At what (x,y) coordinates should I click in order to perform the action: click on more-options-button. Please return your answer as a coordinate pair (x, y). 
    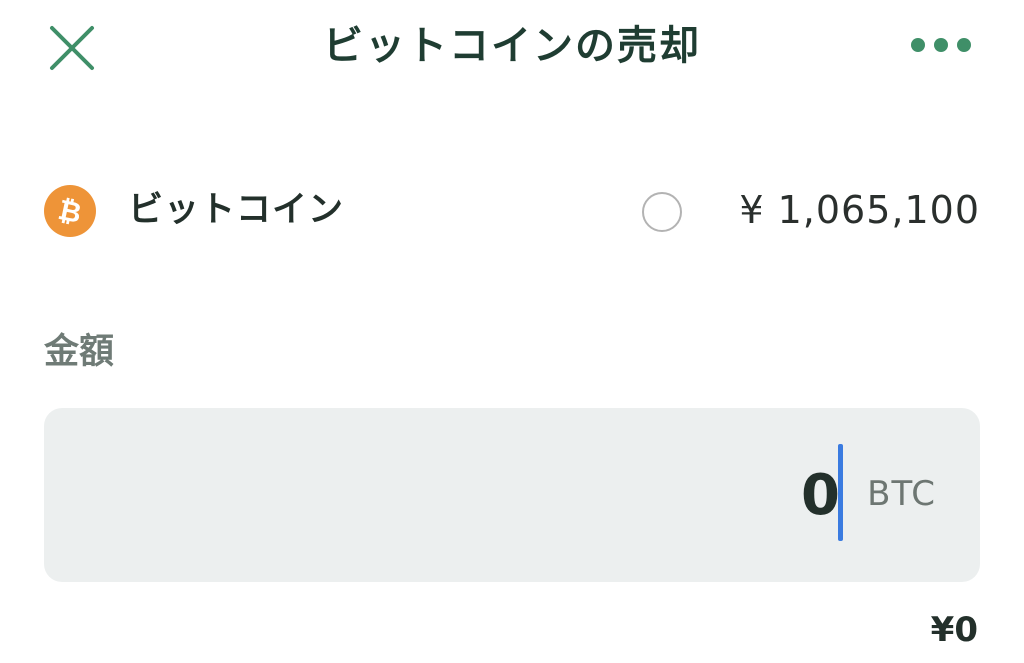
    Looking at the image, I should click on (941, 45).